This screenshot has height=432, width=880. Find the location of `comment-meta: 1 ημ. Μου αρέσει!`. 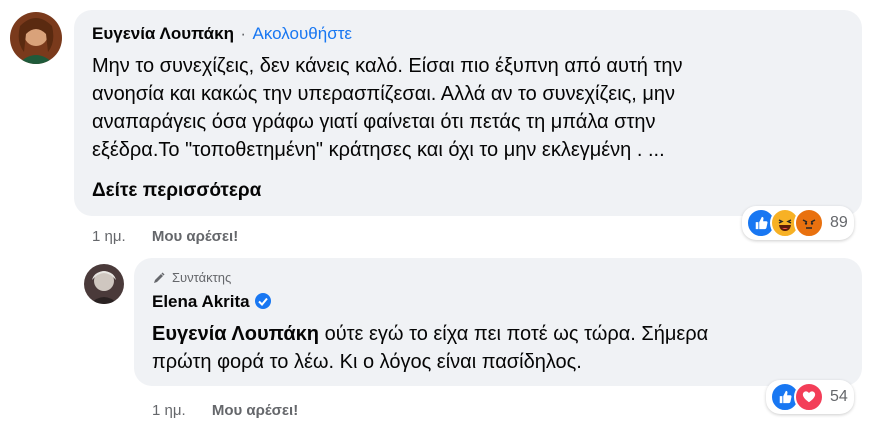

comment-meta: 1 ημ. Μου αρέσει! is located at coordinates (165, 236).